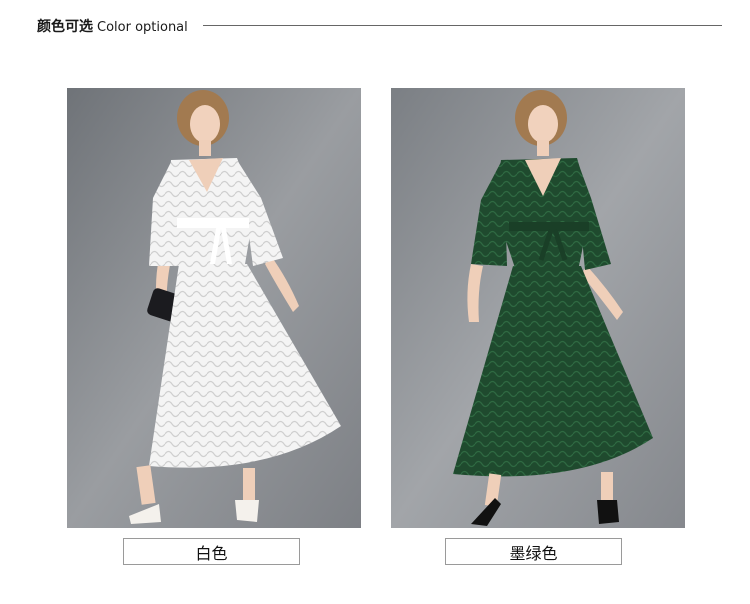  I want to click on section-title-en: Color optional, so click(142, 27).